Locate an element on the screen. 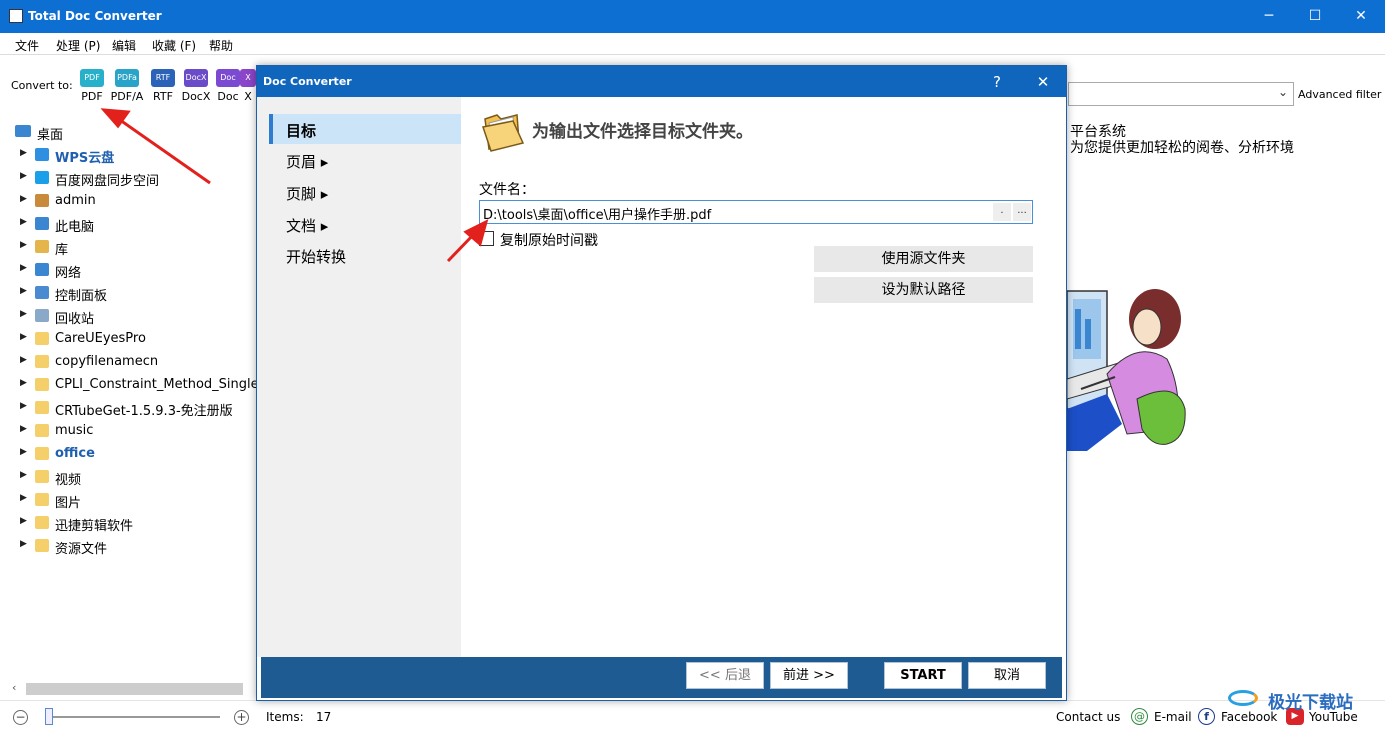 The height and width of the screenshot is (738, 1385). next-button: 前进 >> is located at coordinates (809, 675).